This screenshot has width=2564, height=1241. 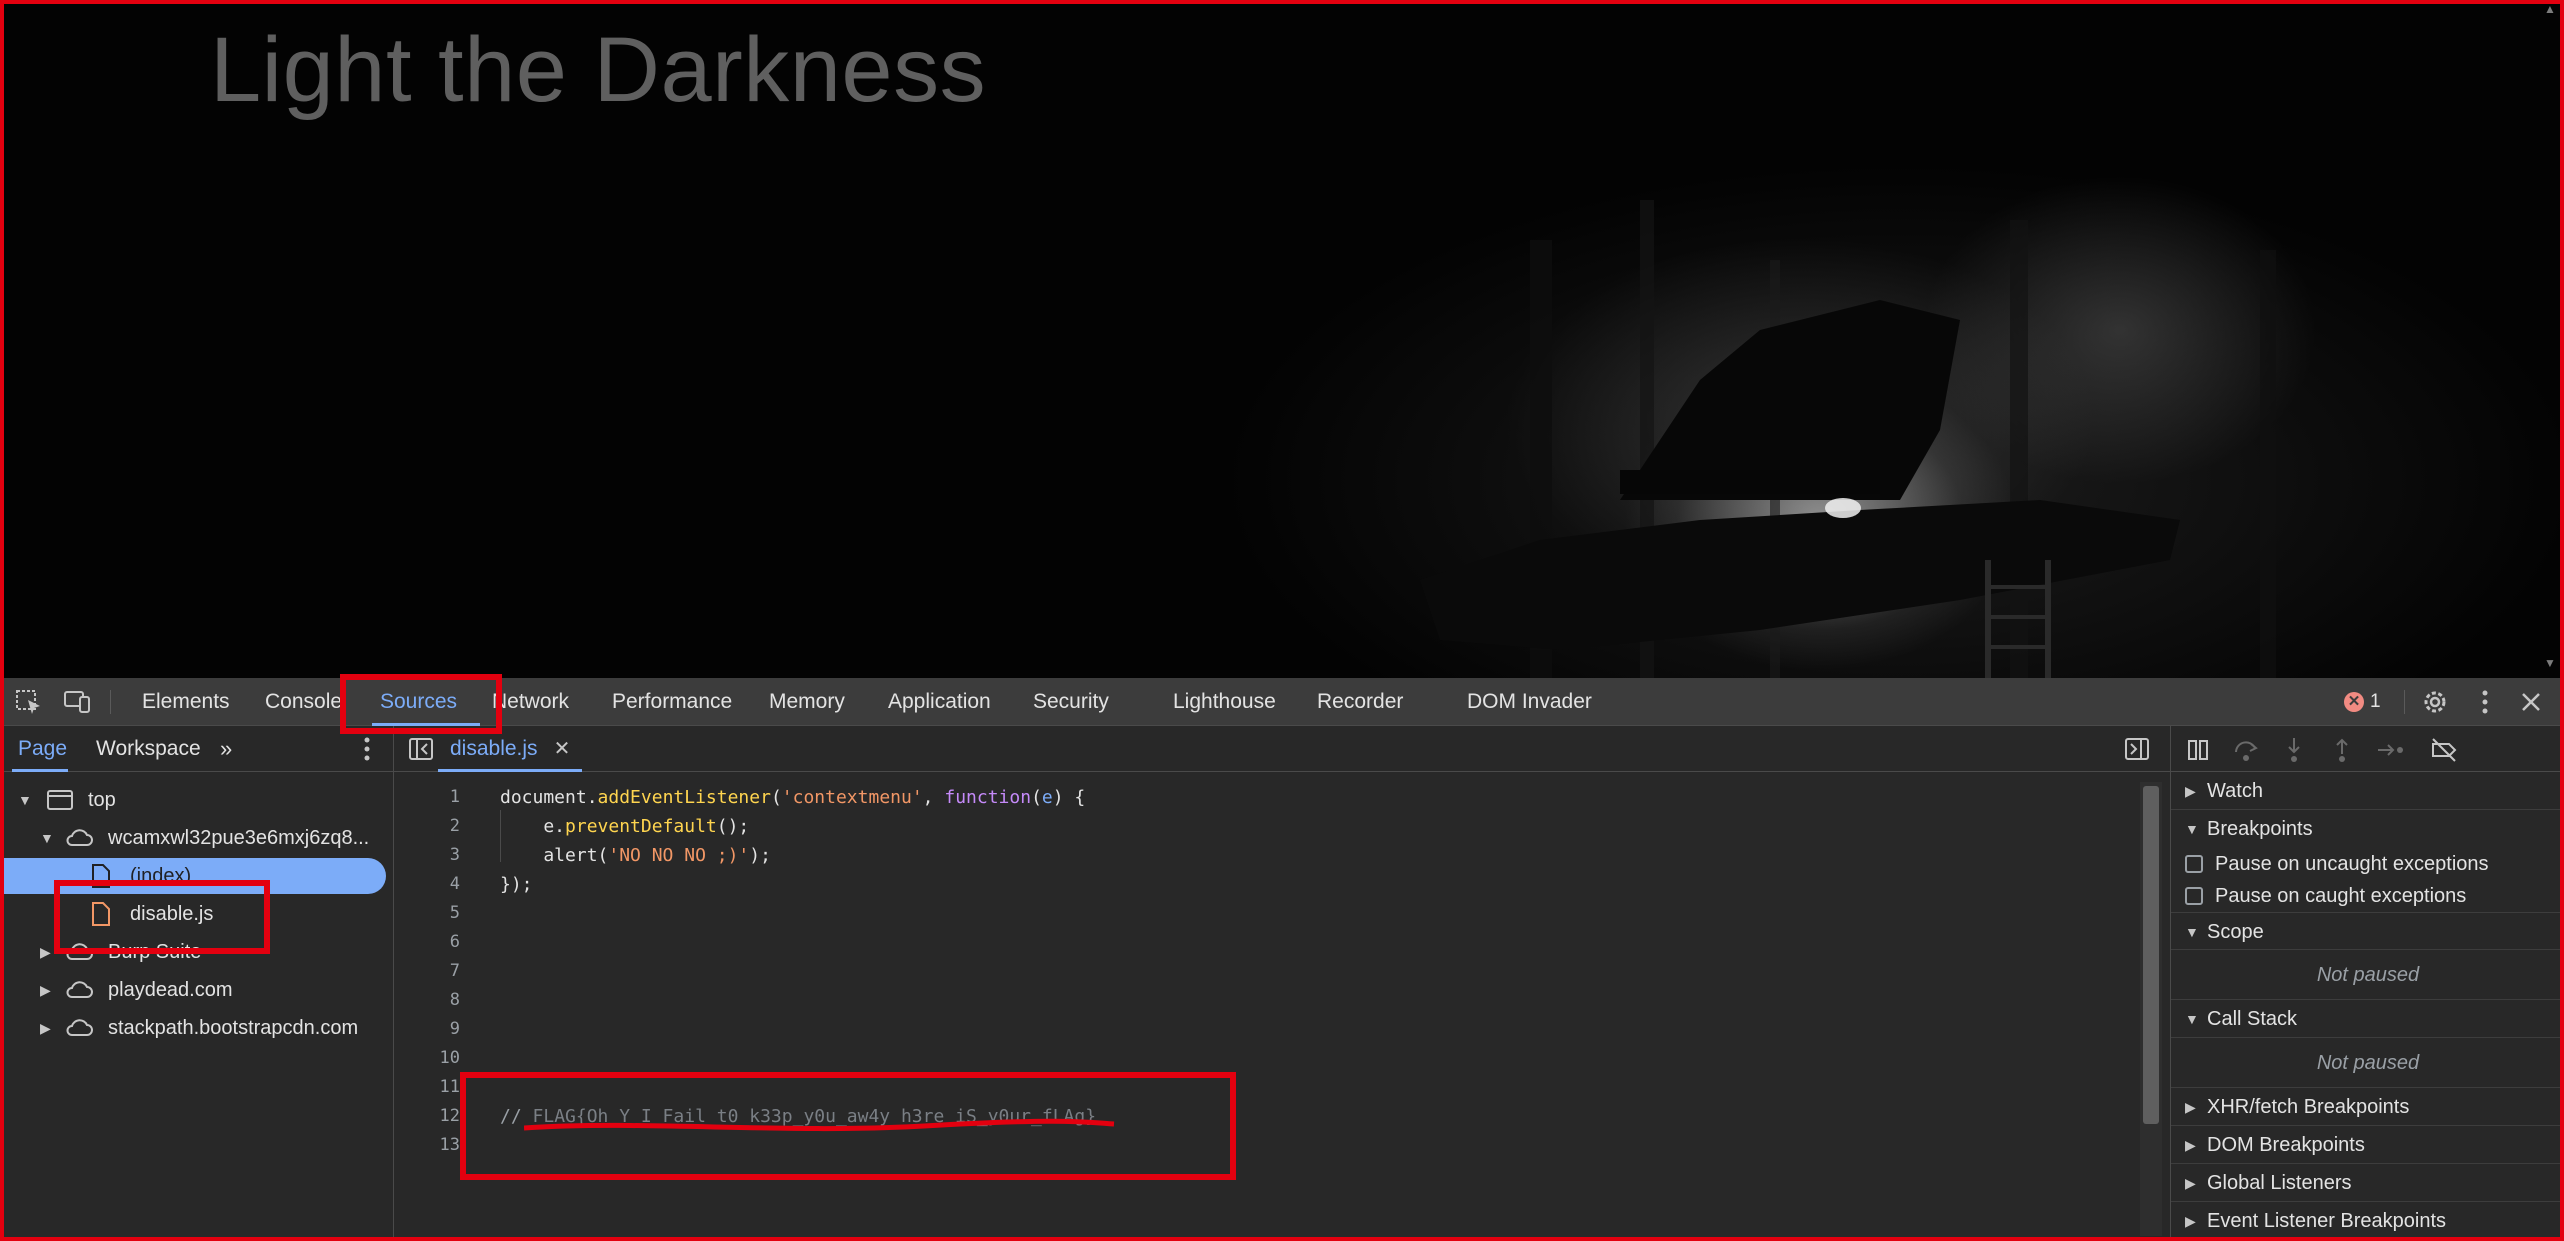 What do you see at coordinates (77, 702) in the screenshot?
I see `device-toolbar-icon` at bounding box center [77, 702].